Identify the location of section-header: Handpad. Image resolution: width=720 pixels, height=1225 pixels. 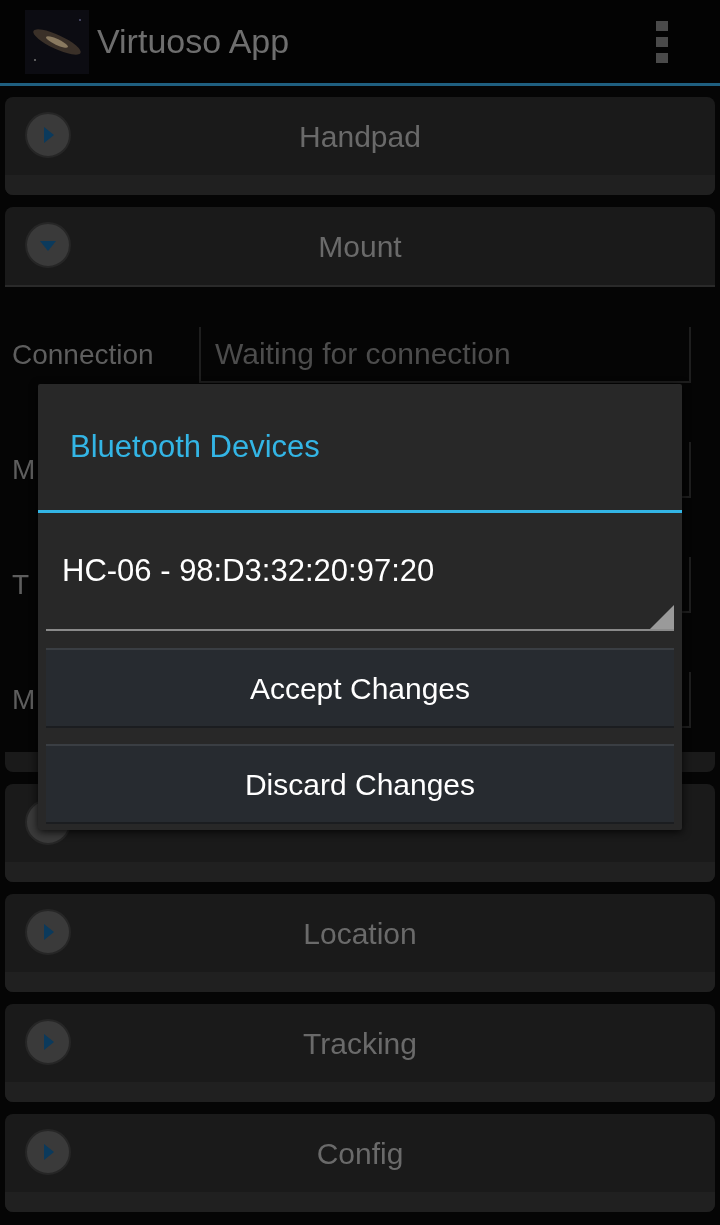
(360, 146).